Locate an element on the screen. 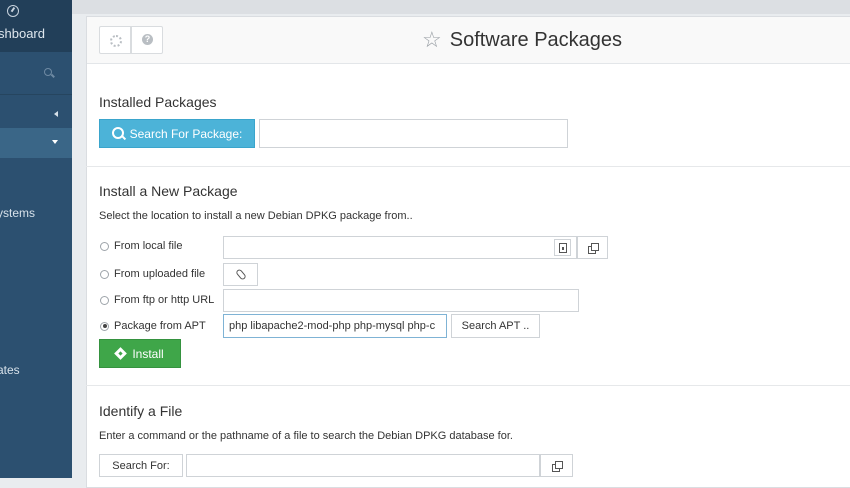  upload-file-button is located at coordinates (240, 274).